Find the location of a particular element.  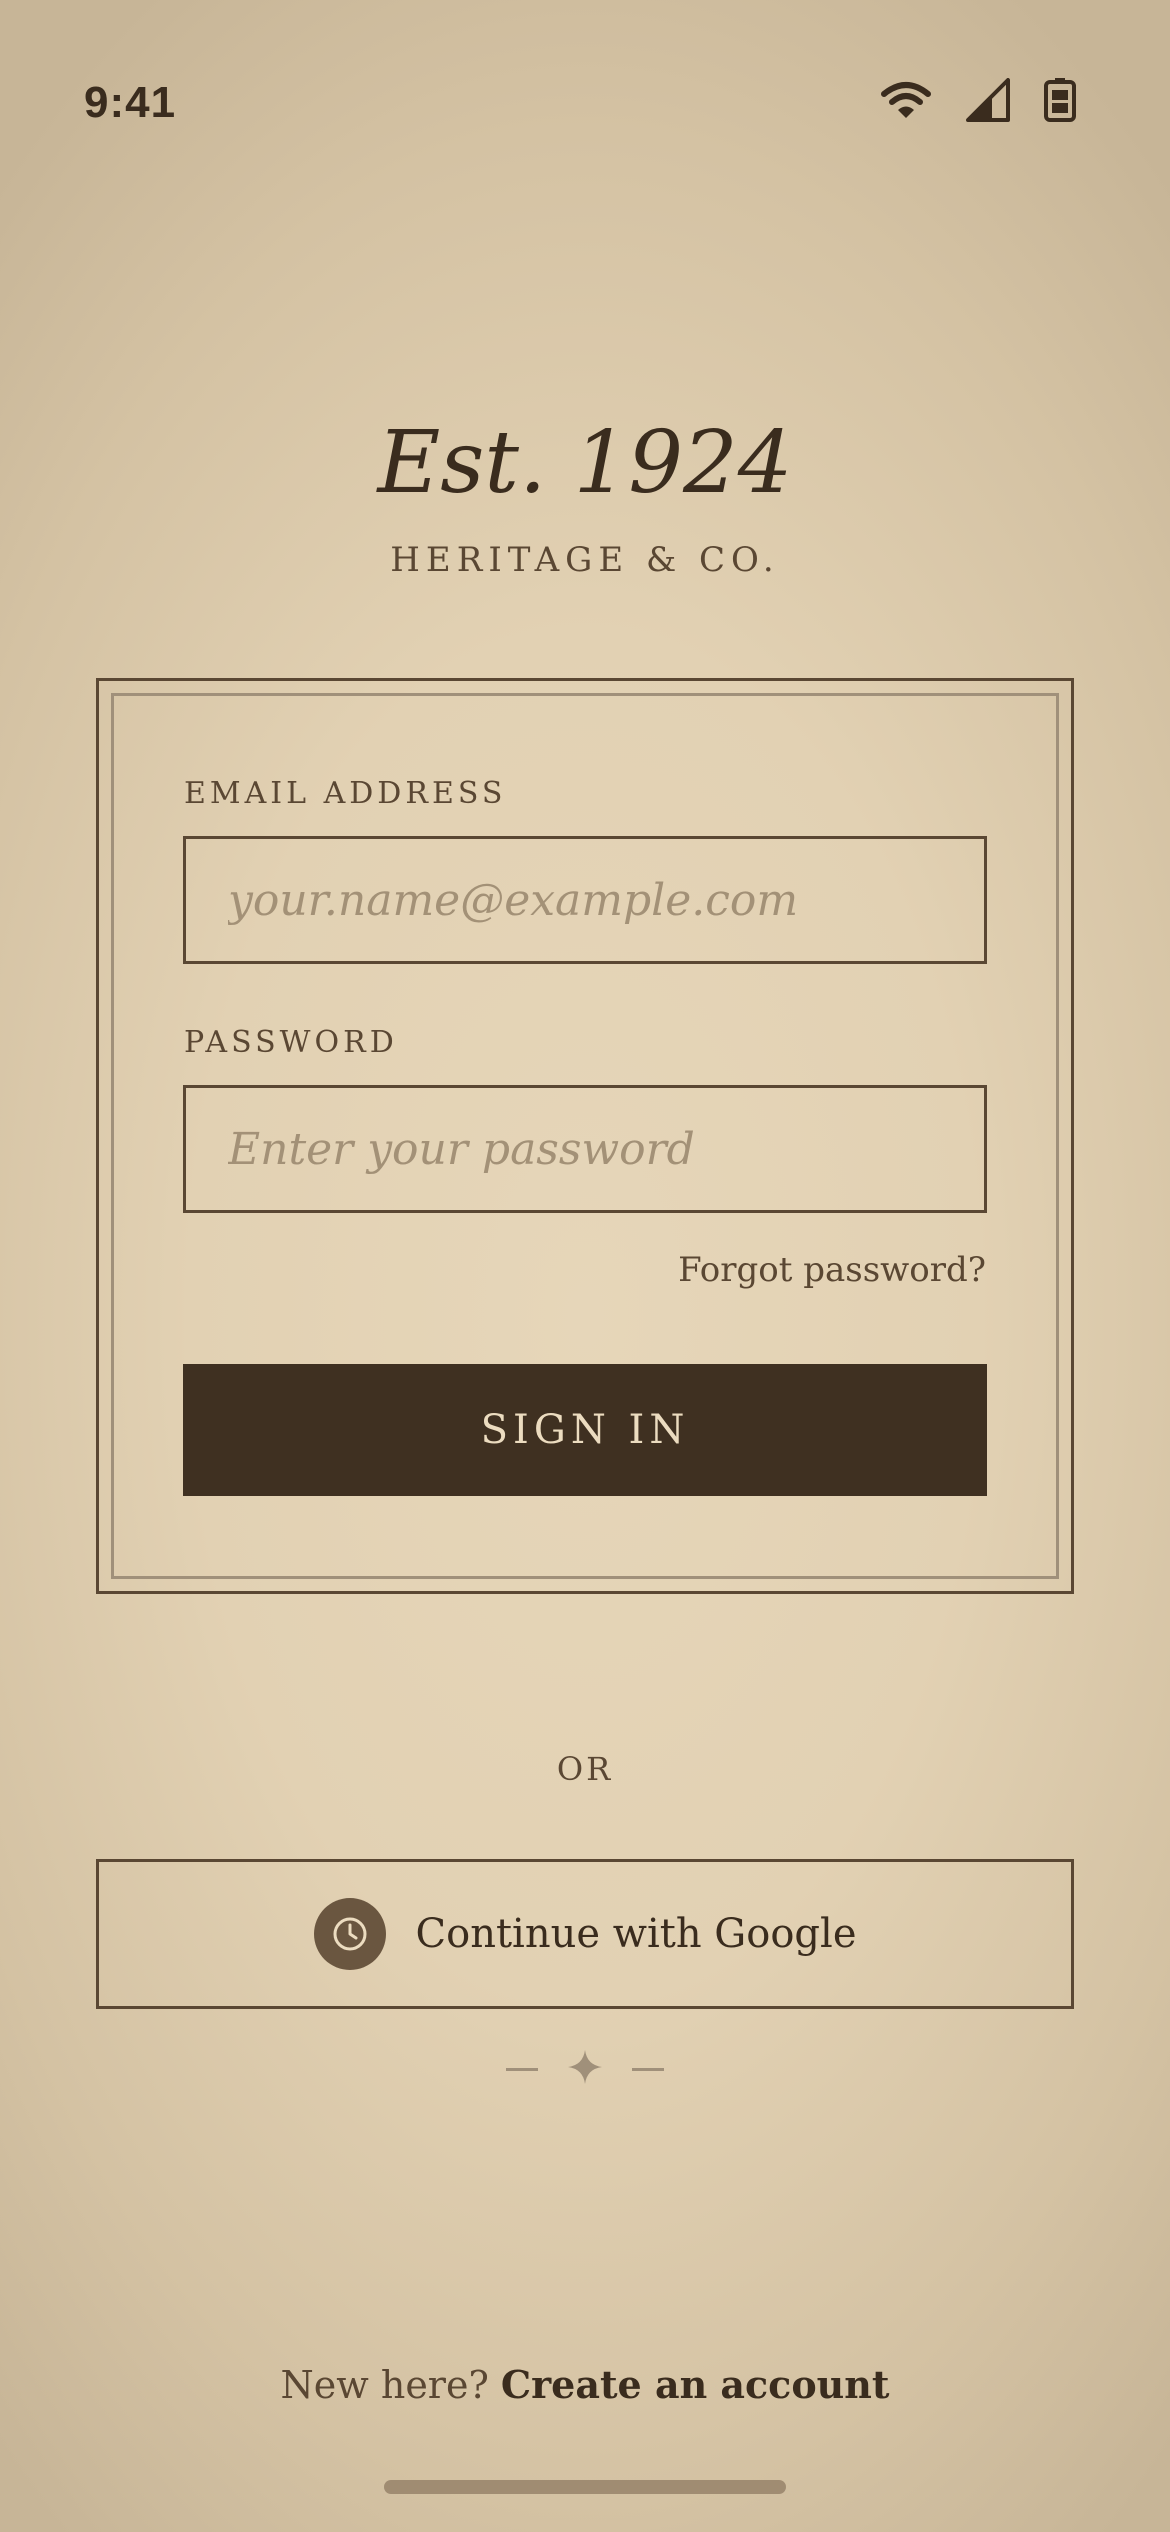

status-time: 9:41 is located at coordinates (130, 102).